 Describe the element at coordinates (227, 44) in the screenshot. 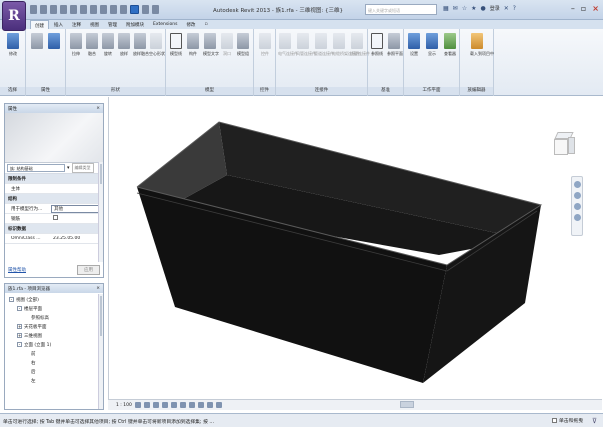

I see `opening-button: 洞口` at that location.